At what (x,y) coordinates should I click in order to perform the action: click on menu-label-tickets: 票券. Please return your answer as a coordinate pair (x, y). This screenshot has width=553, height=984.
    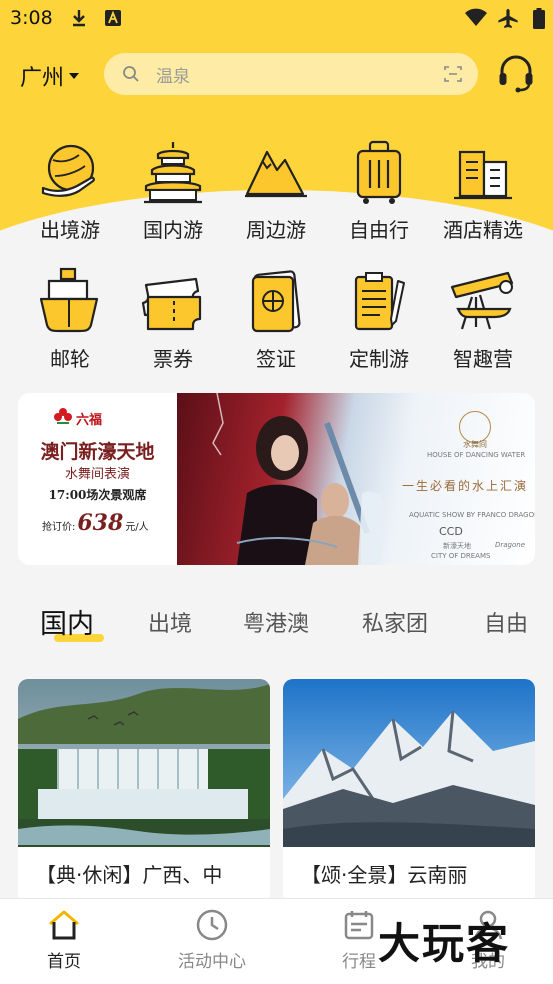
    Looking at the image, I should click on (173, 359).